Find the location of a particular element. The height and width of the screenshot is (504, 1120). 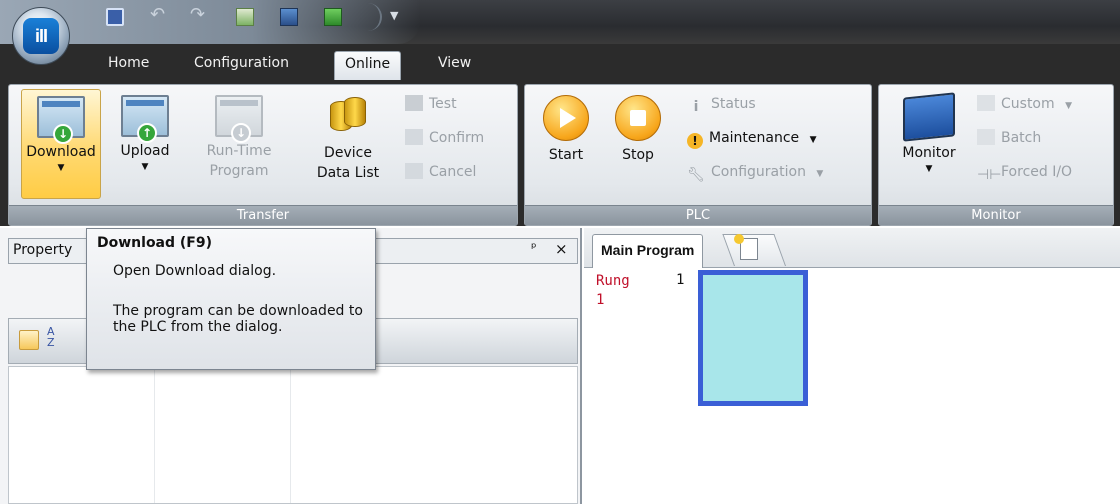

tab-online: Online is located at coordinates (368, 65).